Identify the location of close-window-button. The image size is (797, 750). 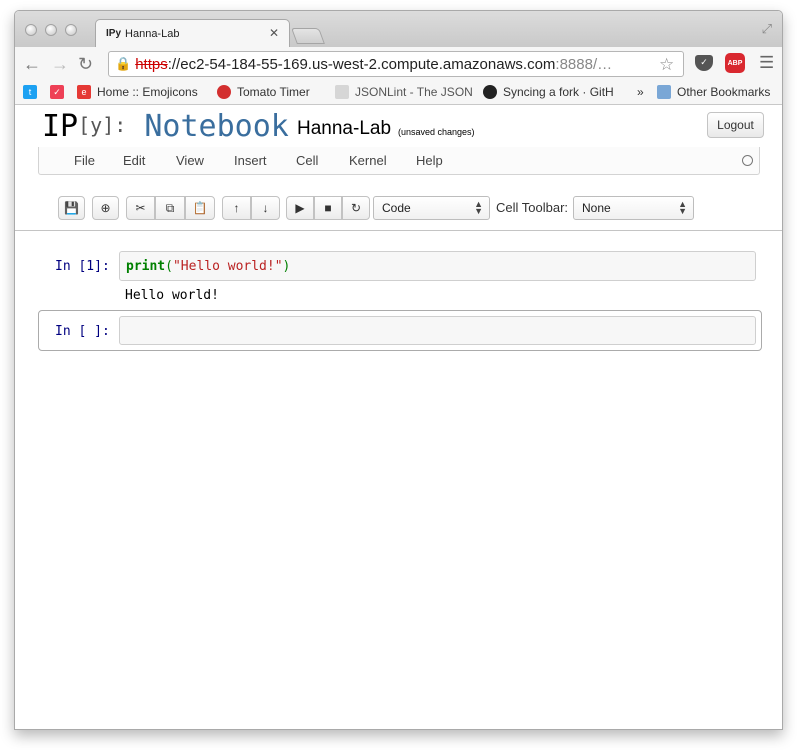
(31, 30).